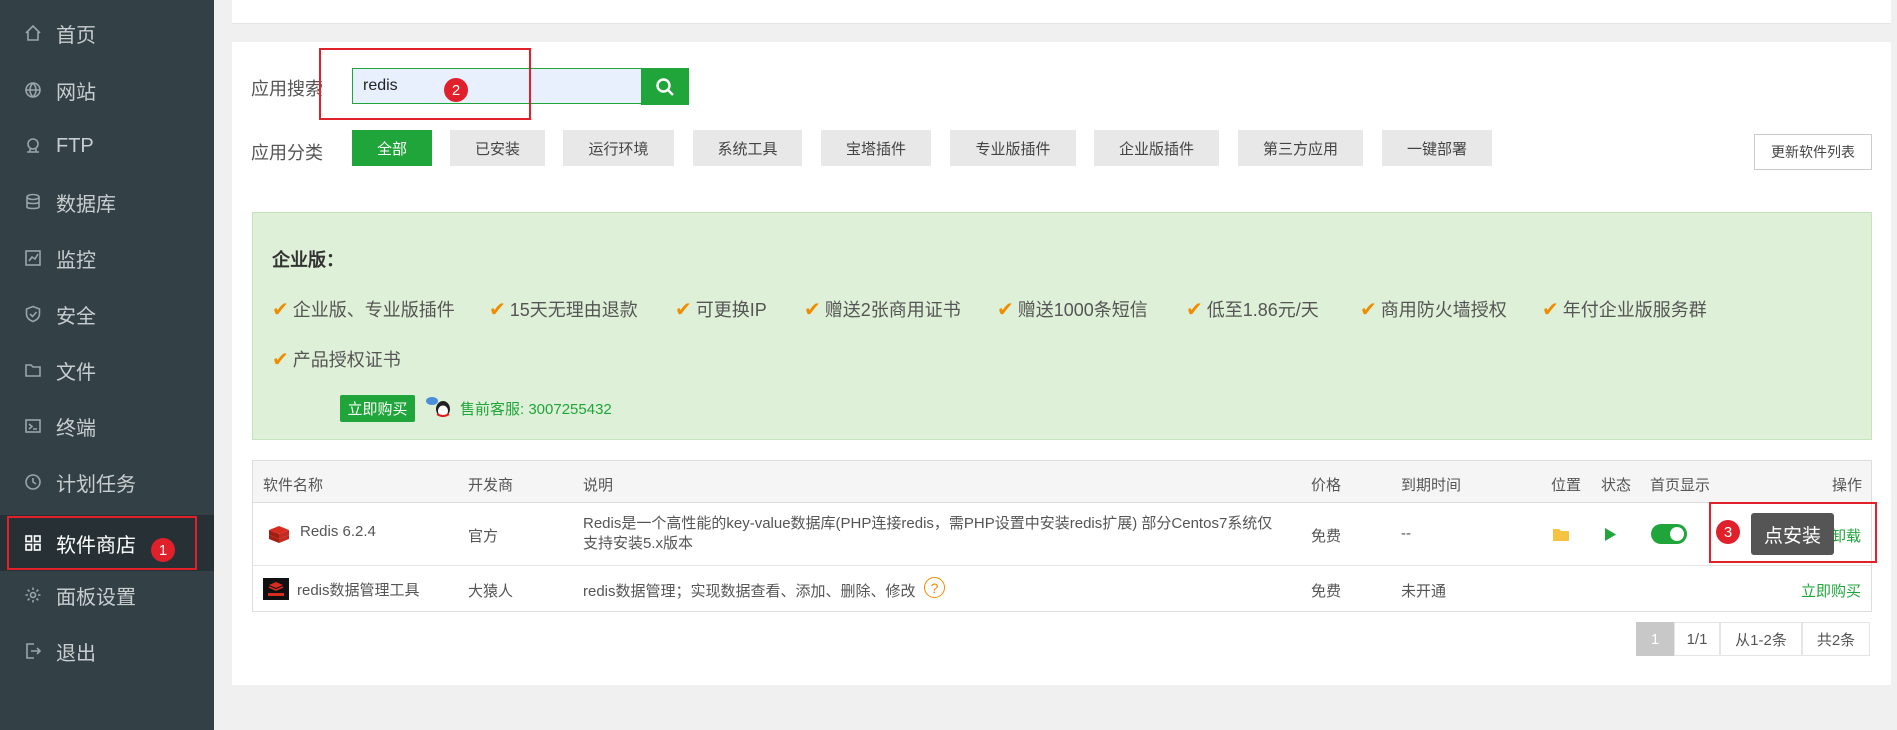  What do you see at coordinates (1616, 485) in the screenshot?
I see `header-status: 状态` at bounding box center [1616, 485].